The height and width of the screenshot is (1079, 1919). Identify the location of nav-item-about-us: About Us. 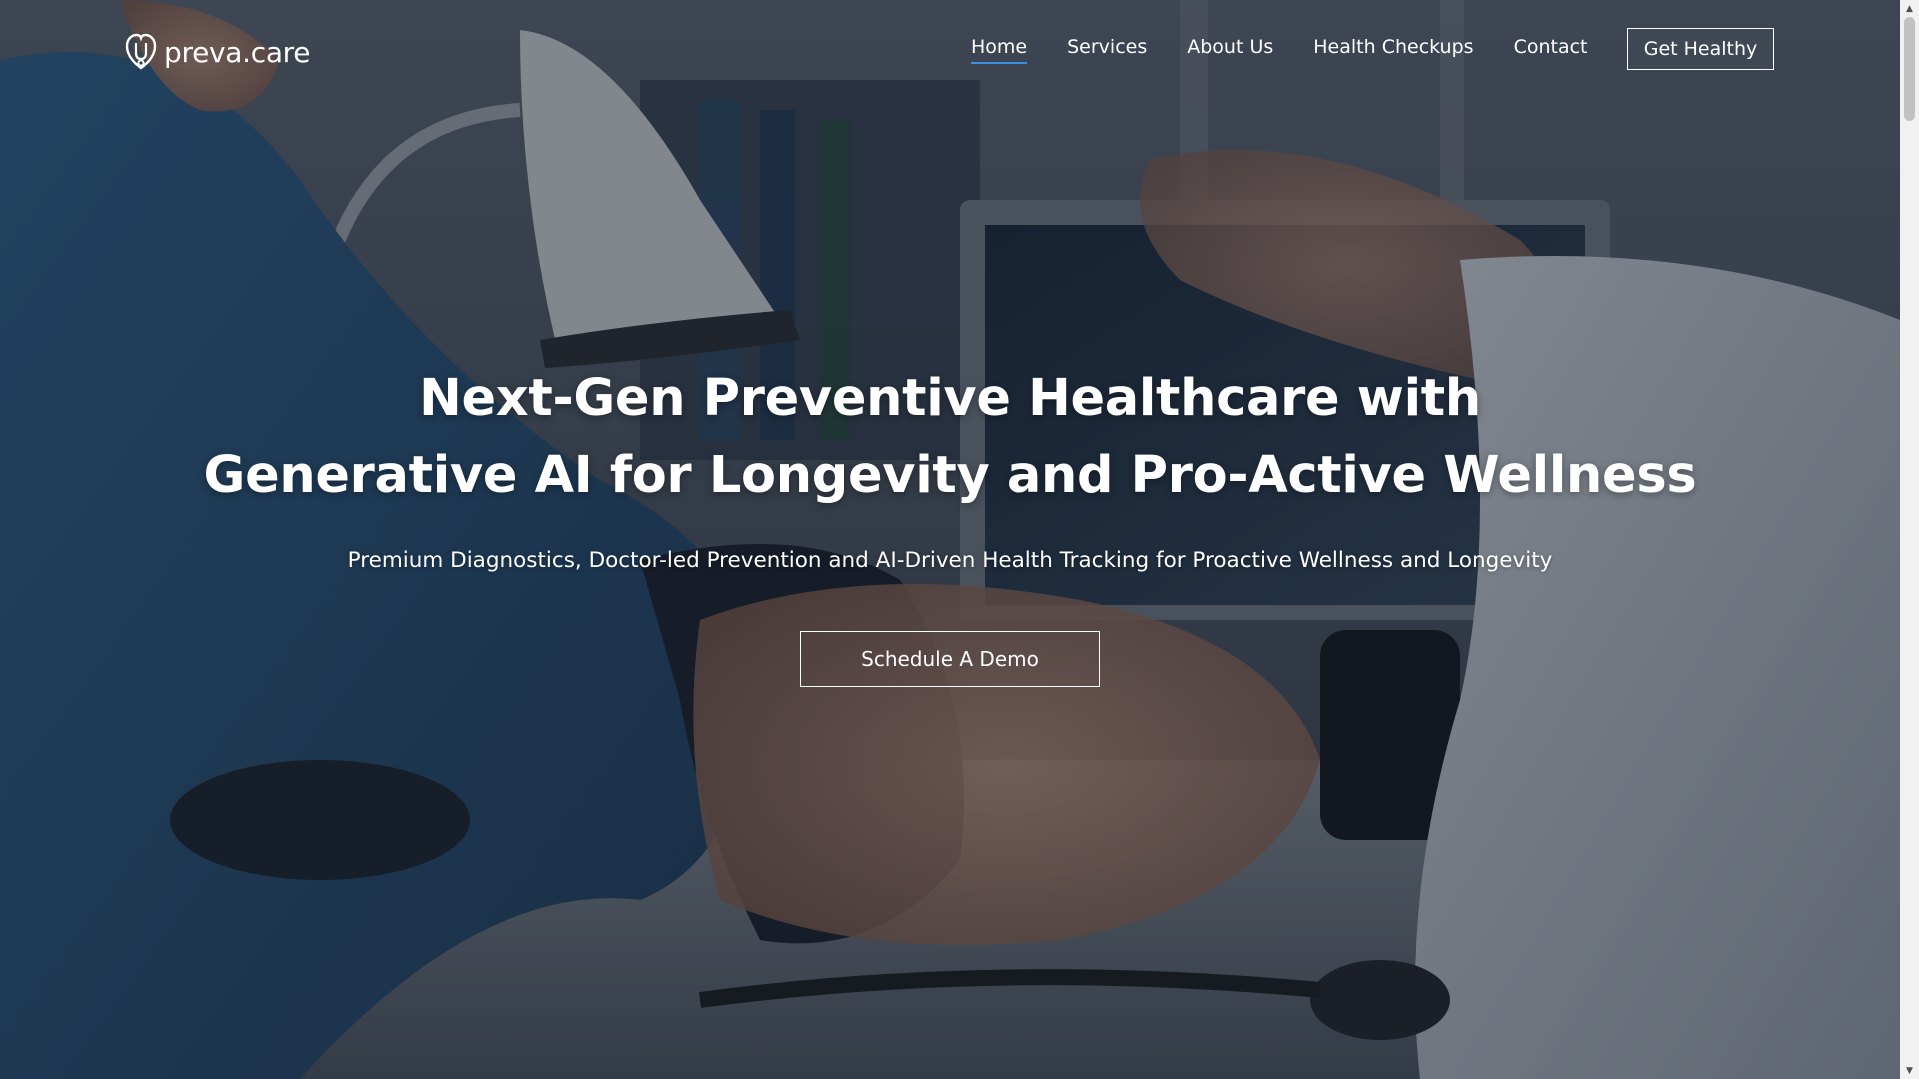
(1230, 50).